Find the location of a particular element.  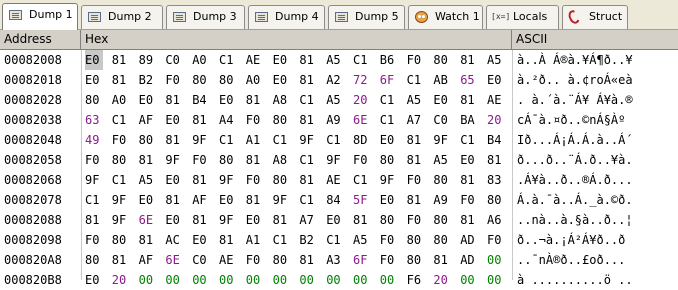

address-column-header: Address is located at coordinates (40, 39).